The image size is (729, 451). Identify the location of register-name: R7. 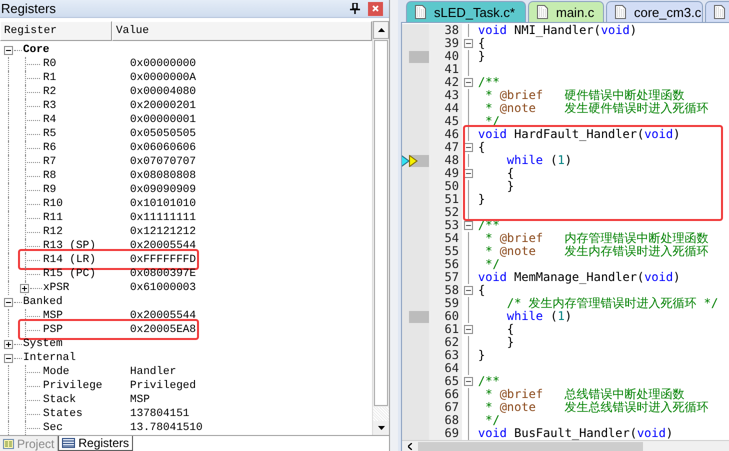
(80, 162).